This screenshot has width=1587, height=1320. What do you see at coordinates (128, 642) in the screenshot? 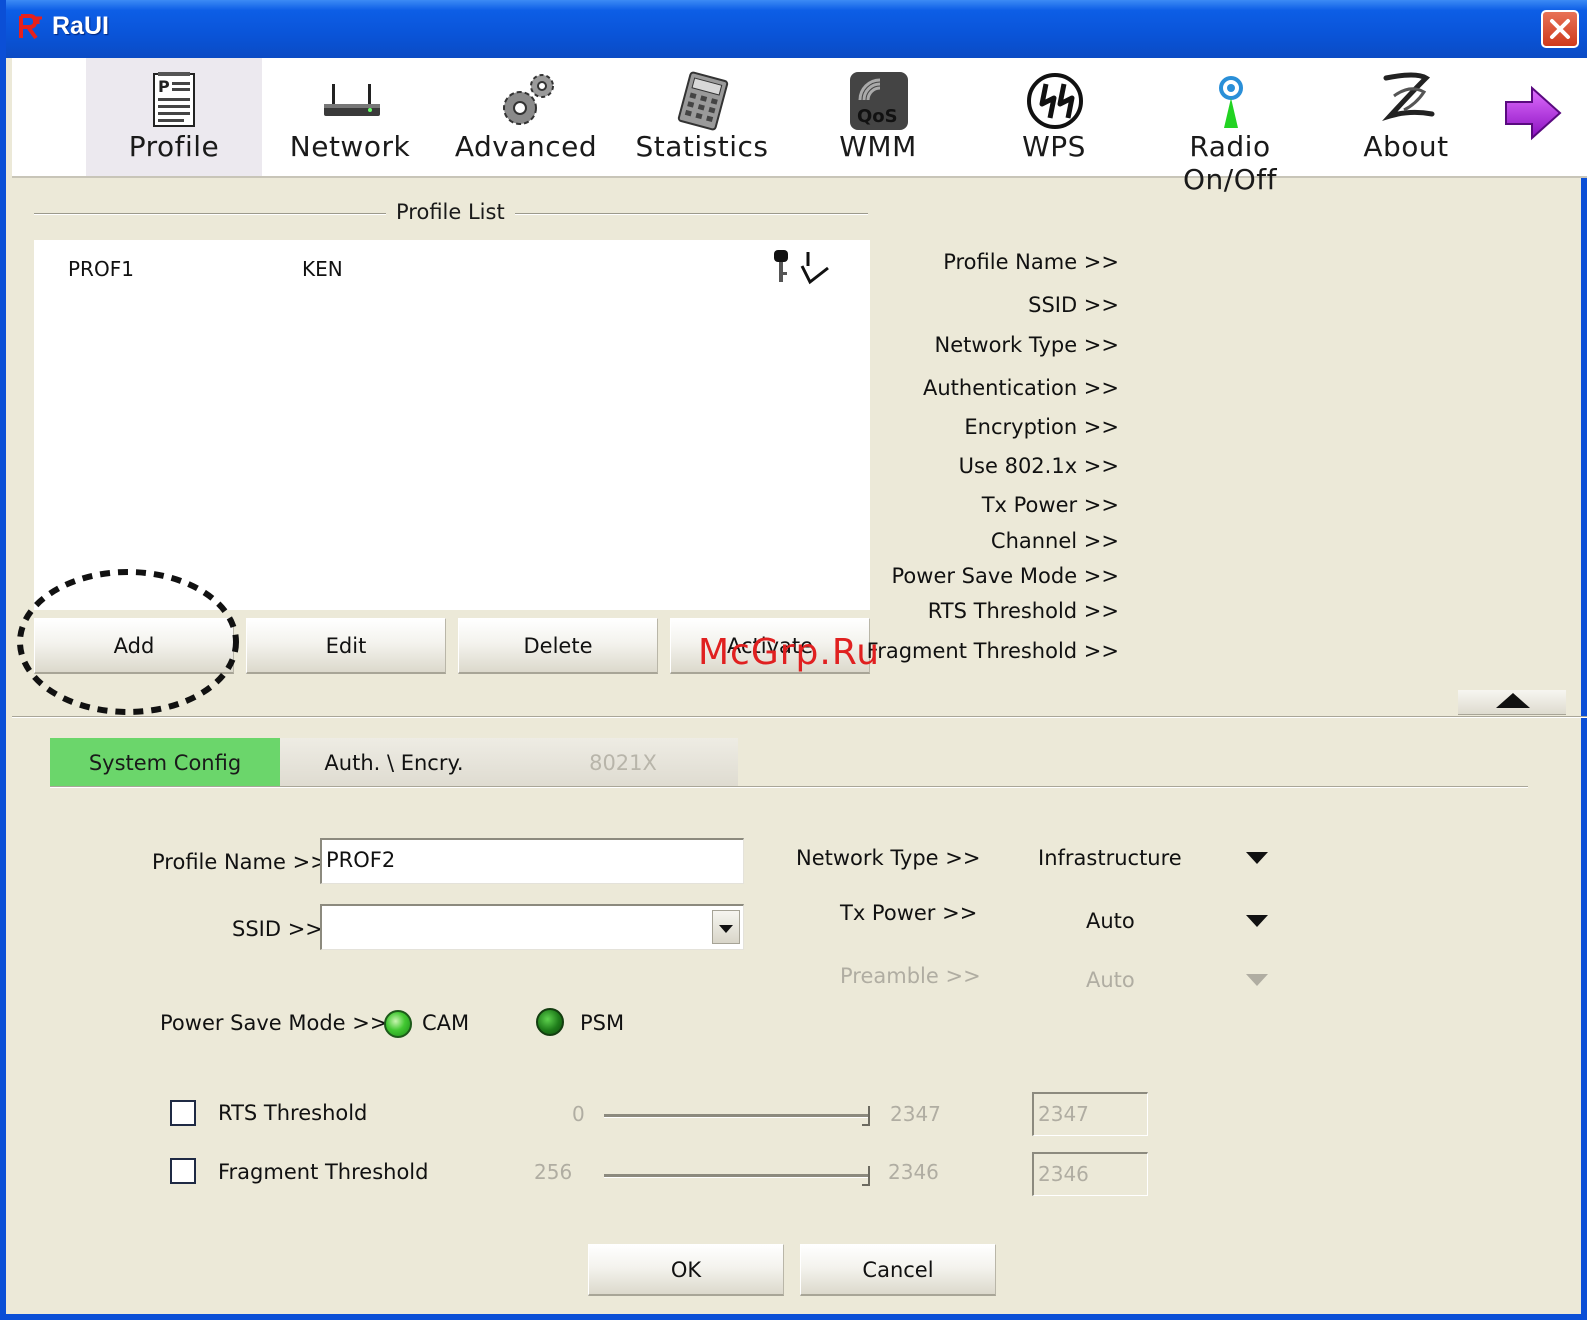
I see `highlight-circle` at bounding box center [128, 642].